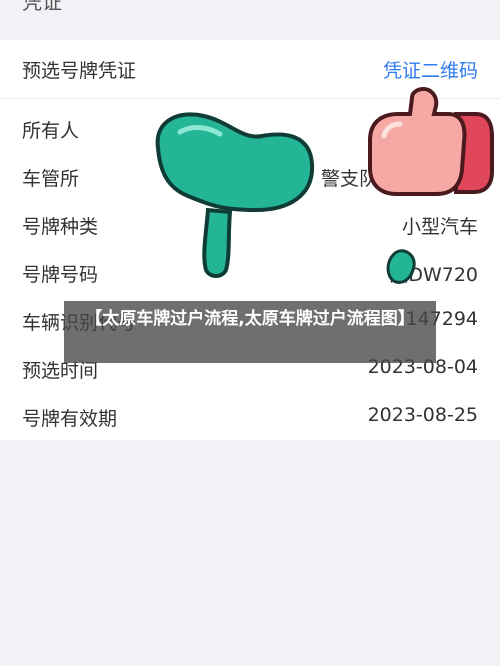  I want to click on qr-code-link: 凭证二维码, so click(430, 69).